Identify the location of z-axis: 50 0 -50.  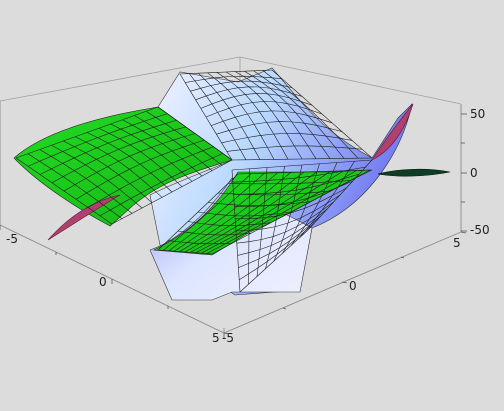
(480, 172).